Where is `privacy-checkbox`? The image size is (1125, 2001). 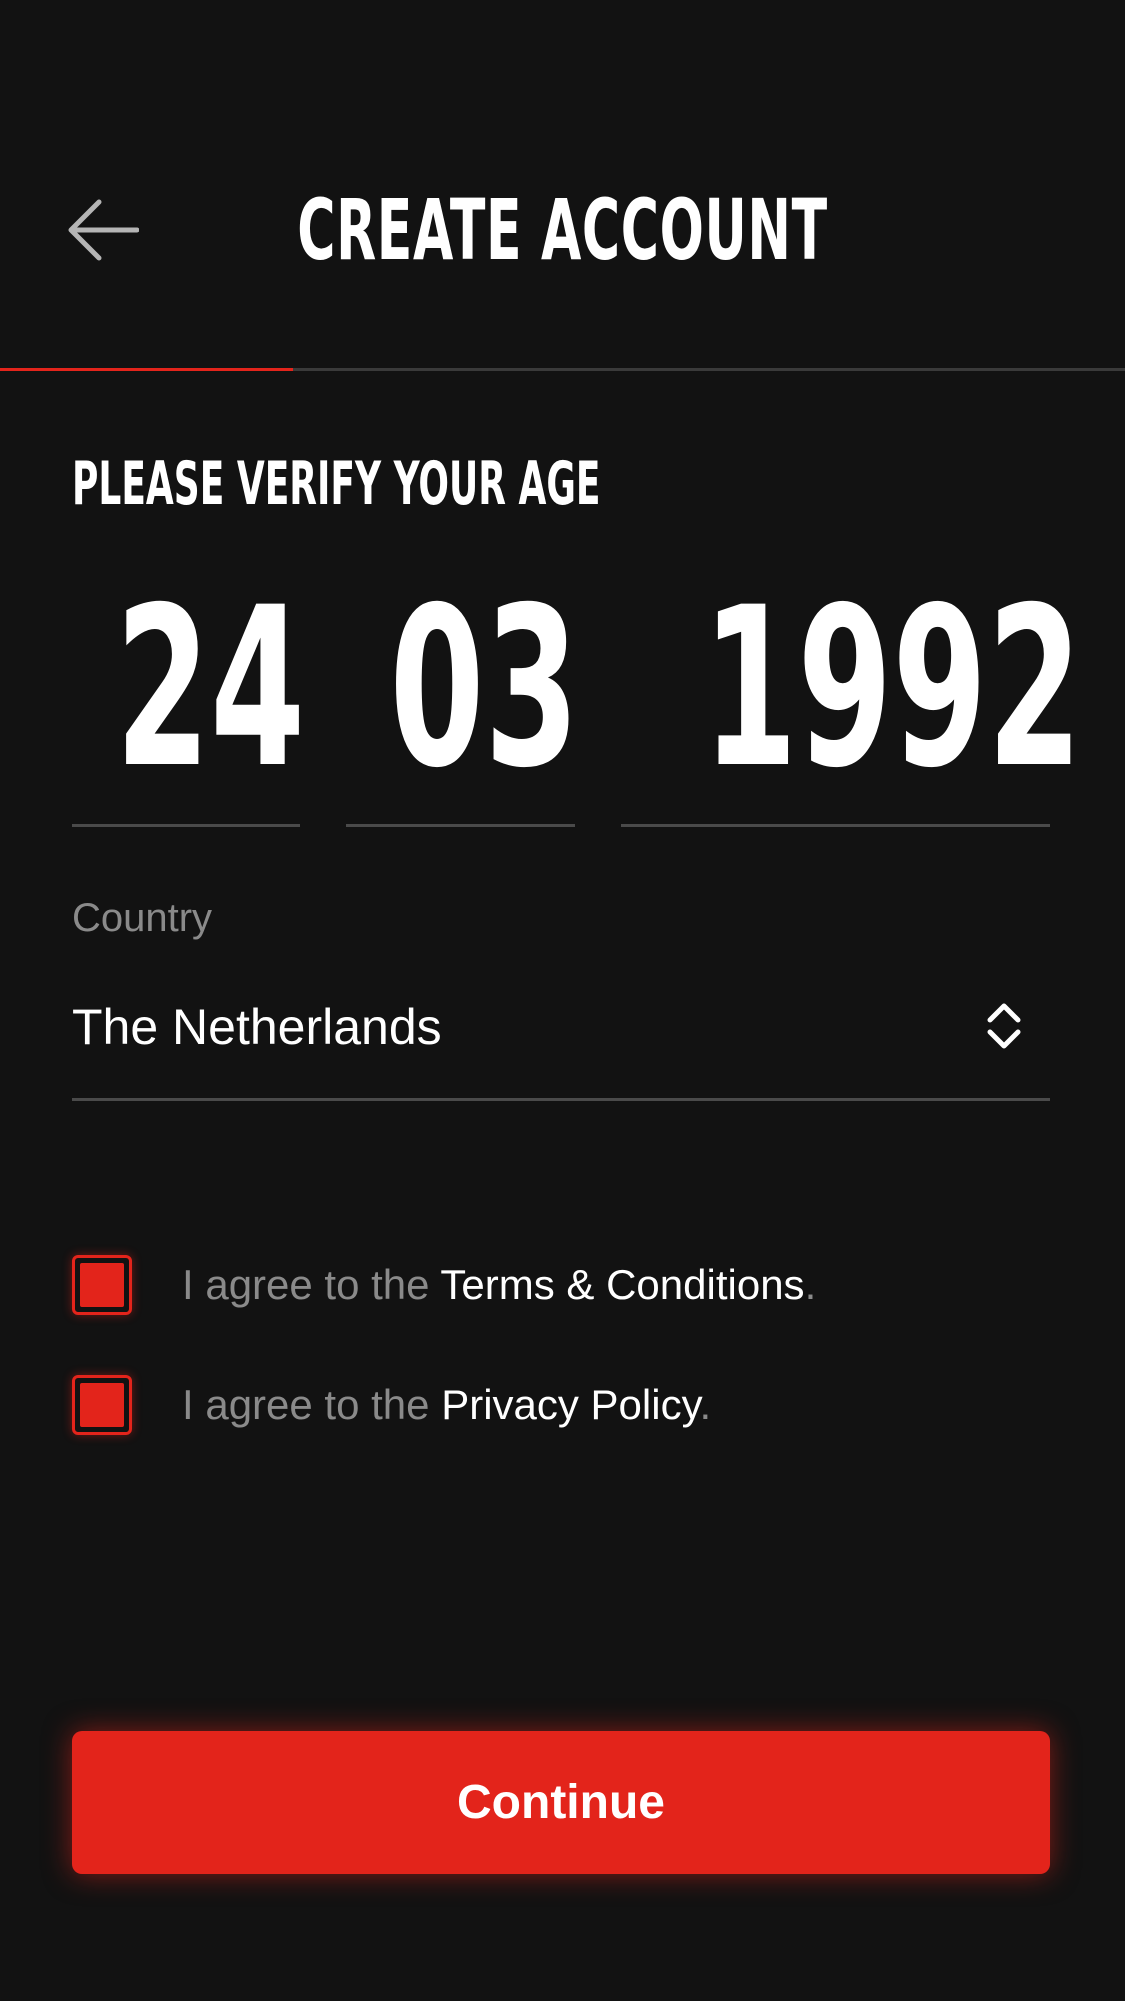
privacy-checkbox is located at coordinates (102, 1405).